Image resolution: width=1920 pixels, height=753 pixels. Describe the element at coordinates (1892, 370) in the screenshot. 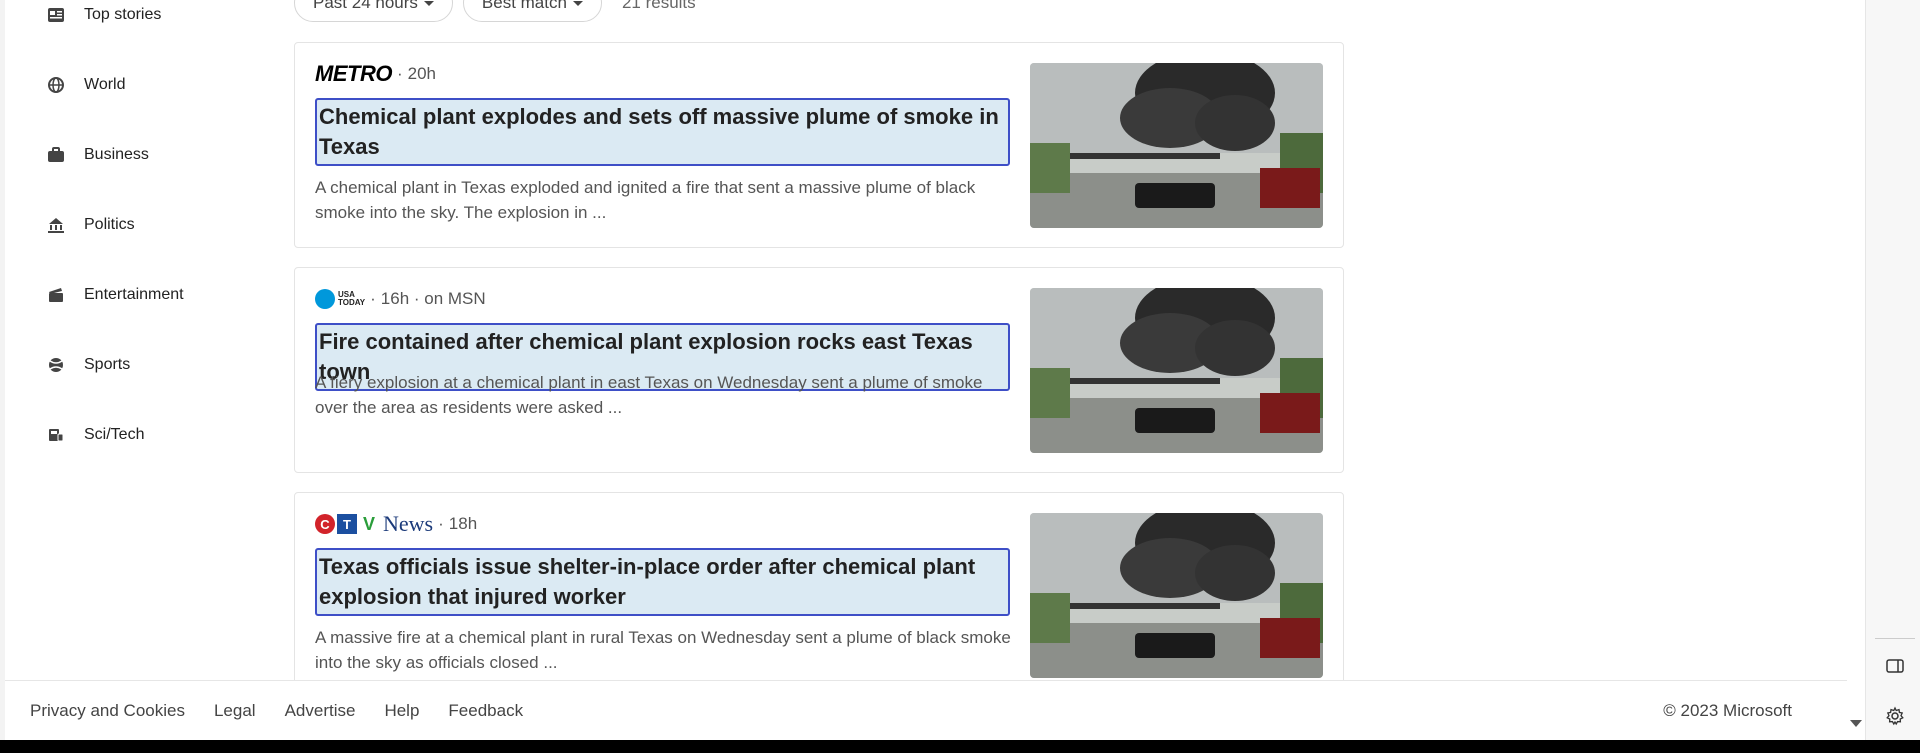

I see `browser-side-panel` at that location.